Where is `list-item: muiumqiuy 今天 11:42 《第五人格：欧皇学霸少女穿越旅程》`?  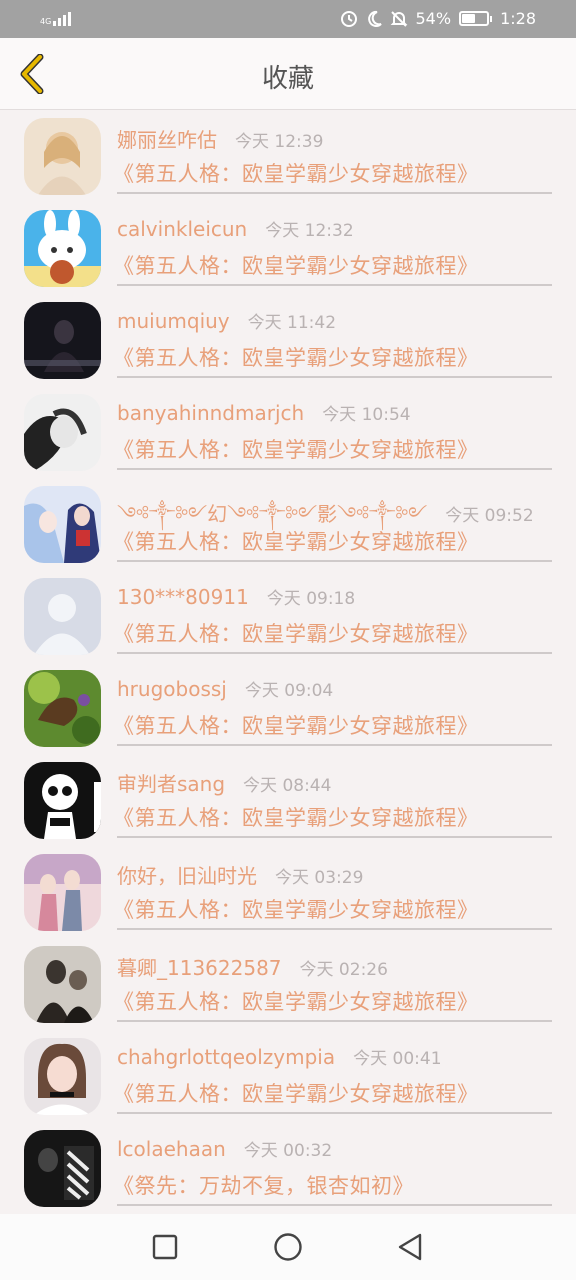
list-item: muiumqiuy 今天 11:42 《第五人格：欧皇学霸少女穿越旅程》 is located at coordinates (288, 340).